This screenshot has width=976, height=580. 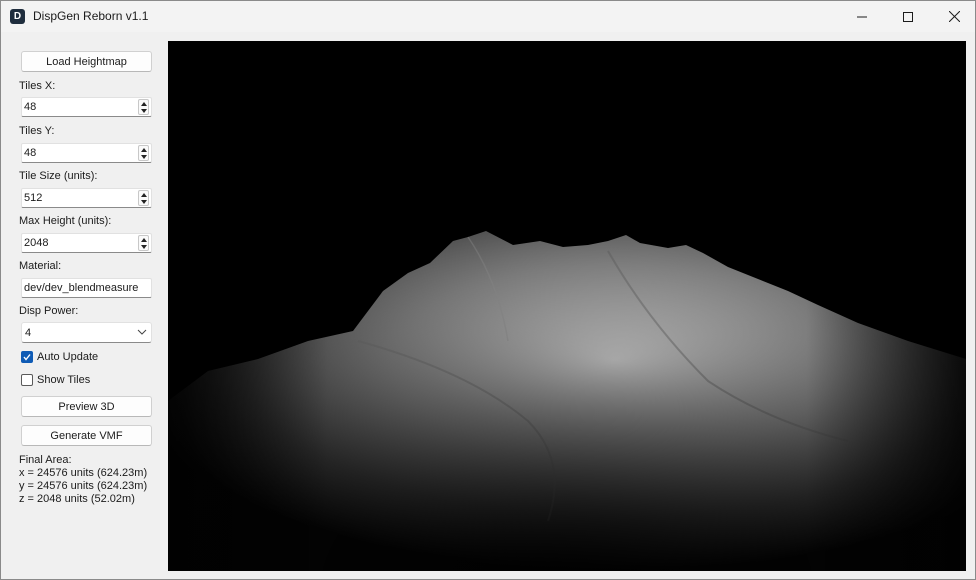 I want to click on maximize-icon, so click(x=908, y=16).